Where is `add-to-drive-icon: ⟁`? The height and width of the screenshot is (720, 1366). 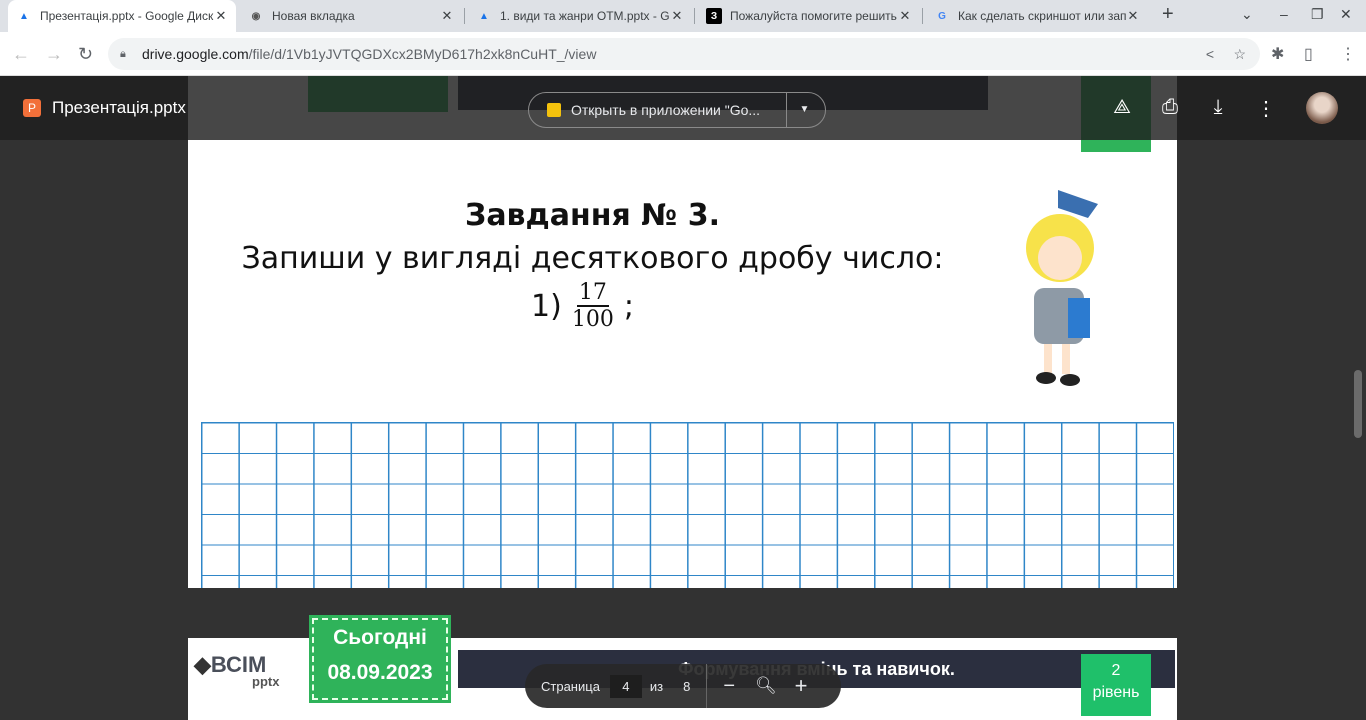 add-to-drive-icon: ⟁ is located at coordinates (1122, 107).